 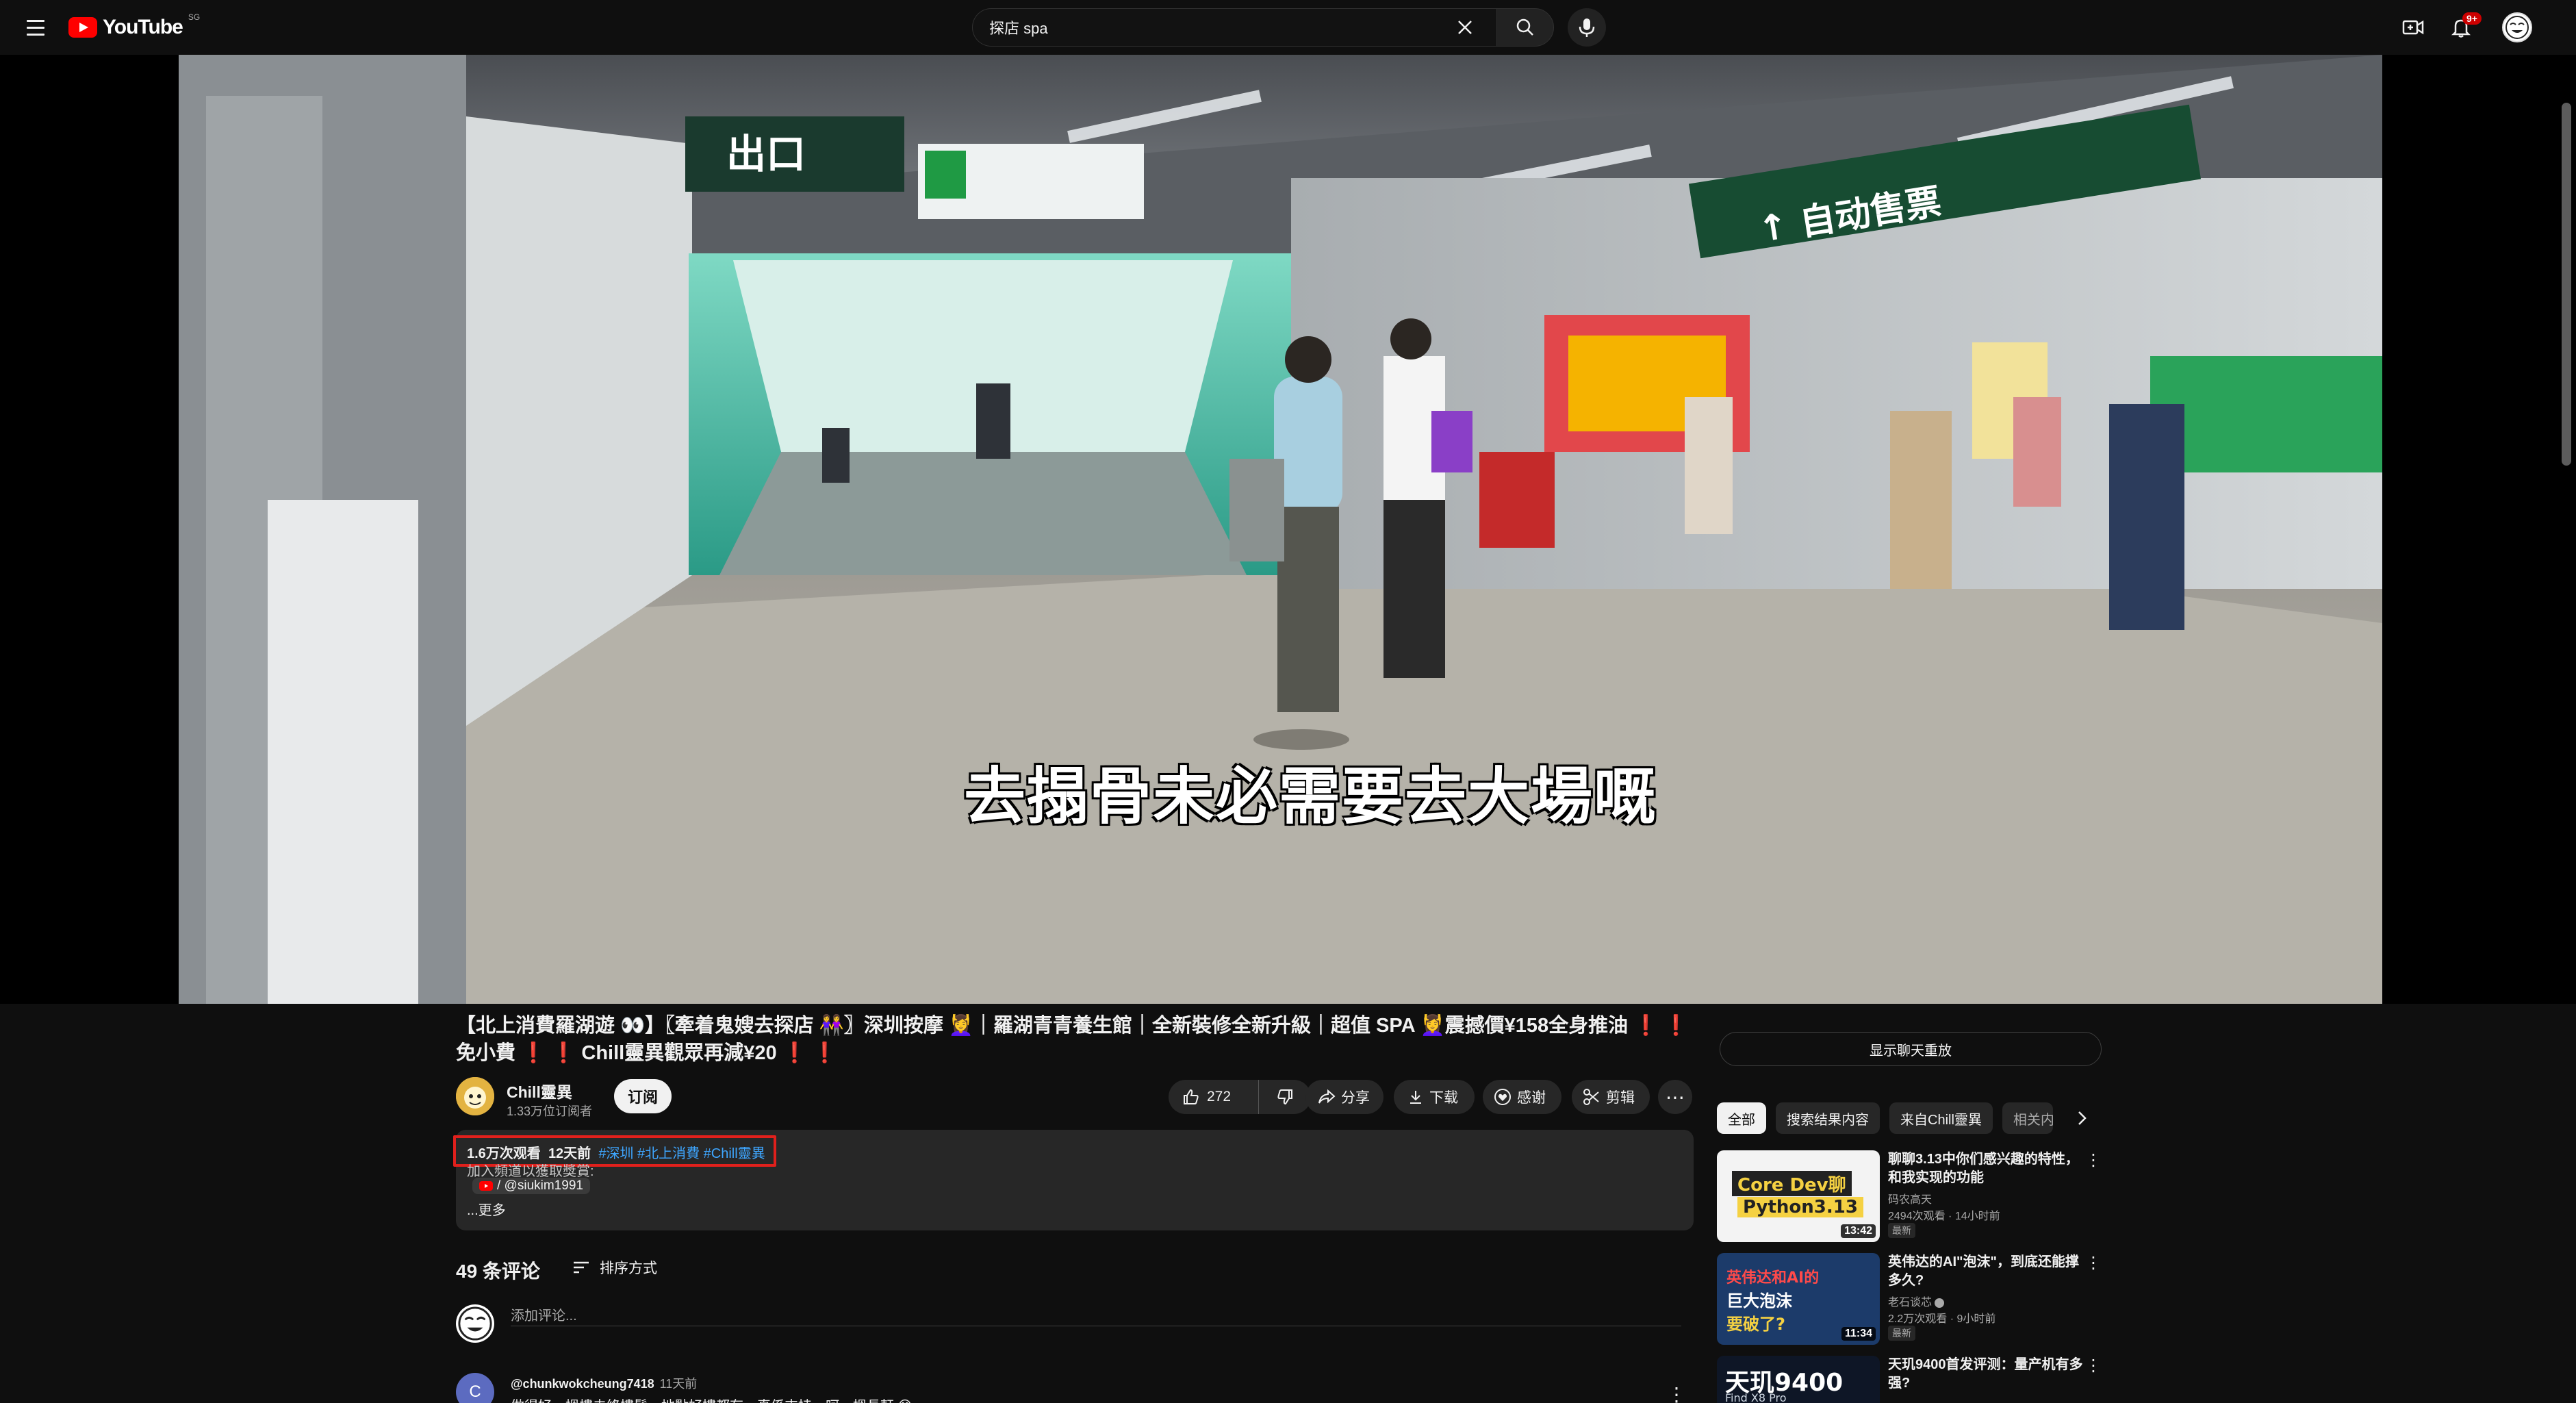 What do you see at coordinates (1219, 1097) in the screenshot?
I see `like-count: 272` at bounding box center [1219, 1097].